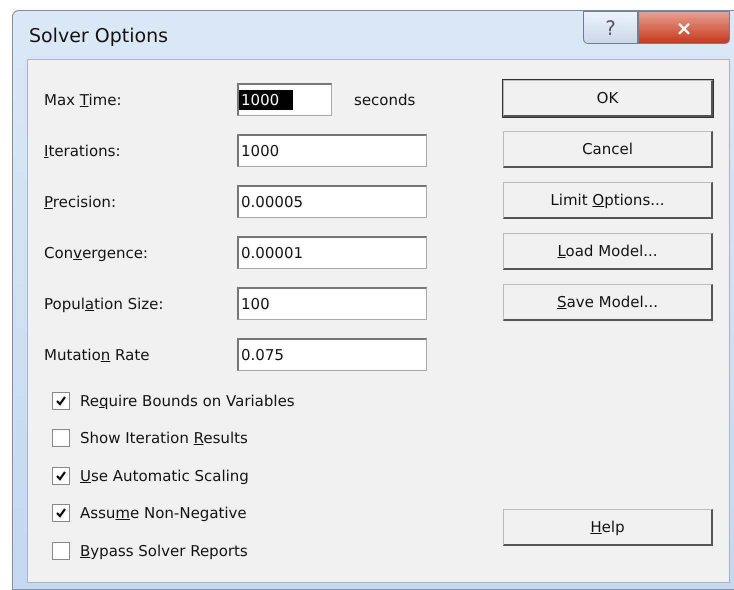 The width and height of the screenshot is (734, 590). I want to click on checkbox-label: Bypass Solver Reports, so click(164, 551).